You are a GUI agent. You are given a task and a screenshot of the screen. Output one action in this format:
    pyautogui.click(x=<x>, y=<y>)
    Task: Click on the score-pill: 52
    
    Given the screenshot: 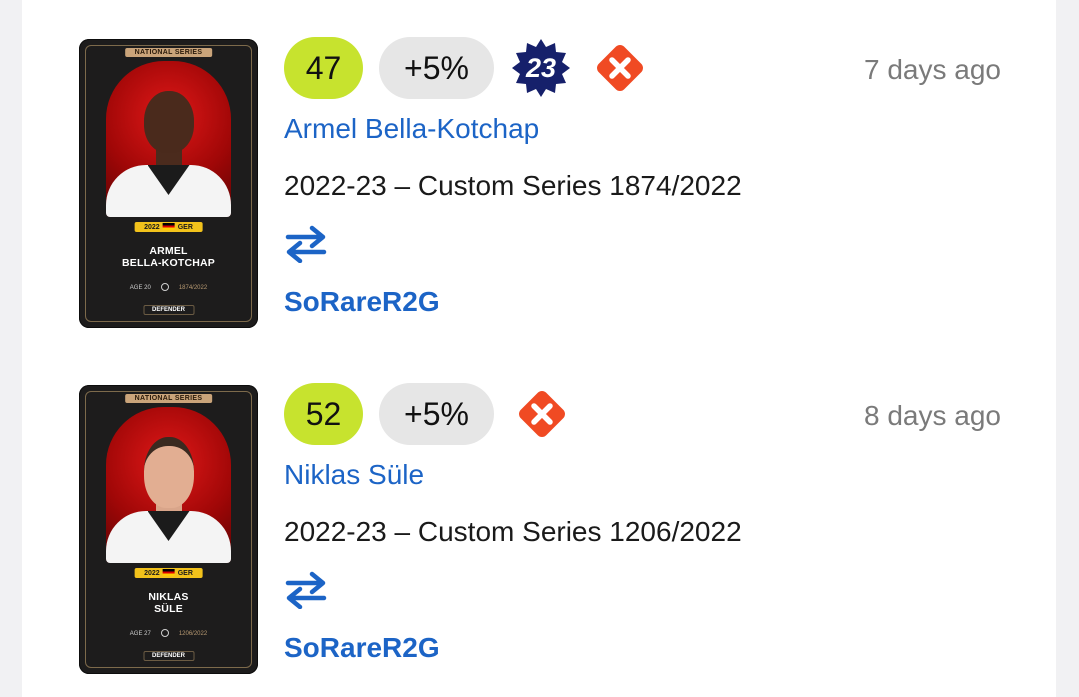 What is the action you would take?
    pyautogui.click(x=323, y=414)
    